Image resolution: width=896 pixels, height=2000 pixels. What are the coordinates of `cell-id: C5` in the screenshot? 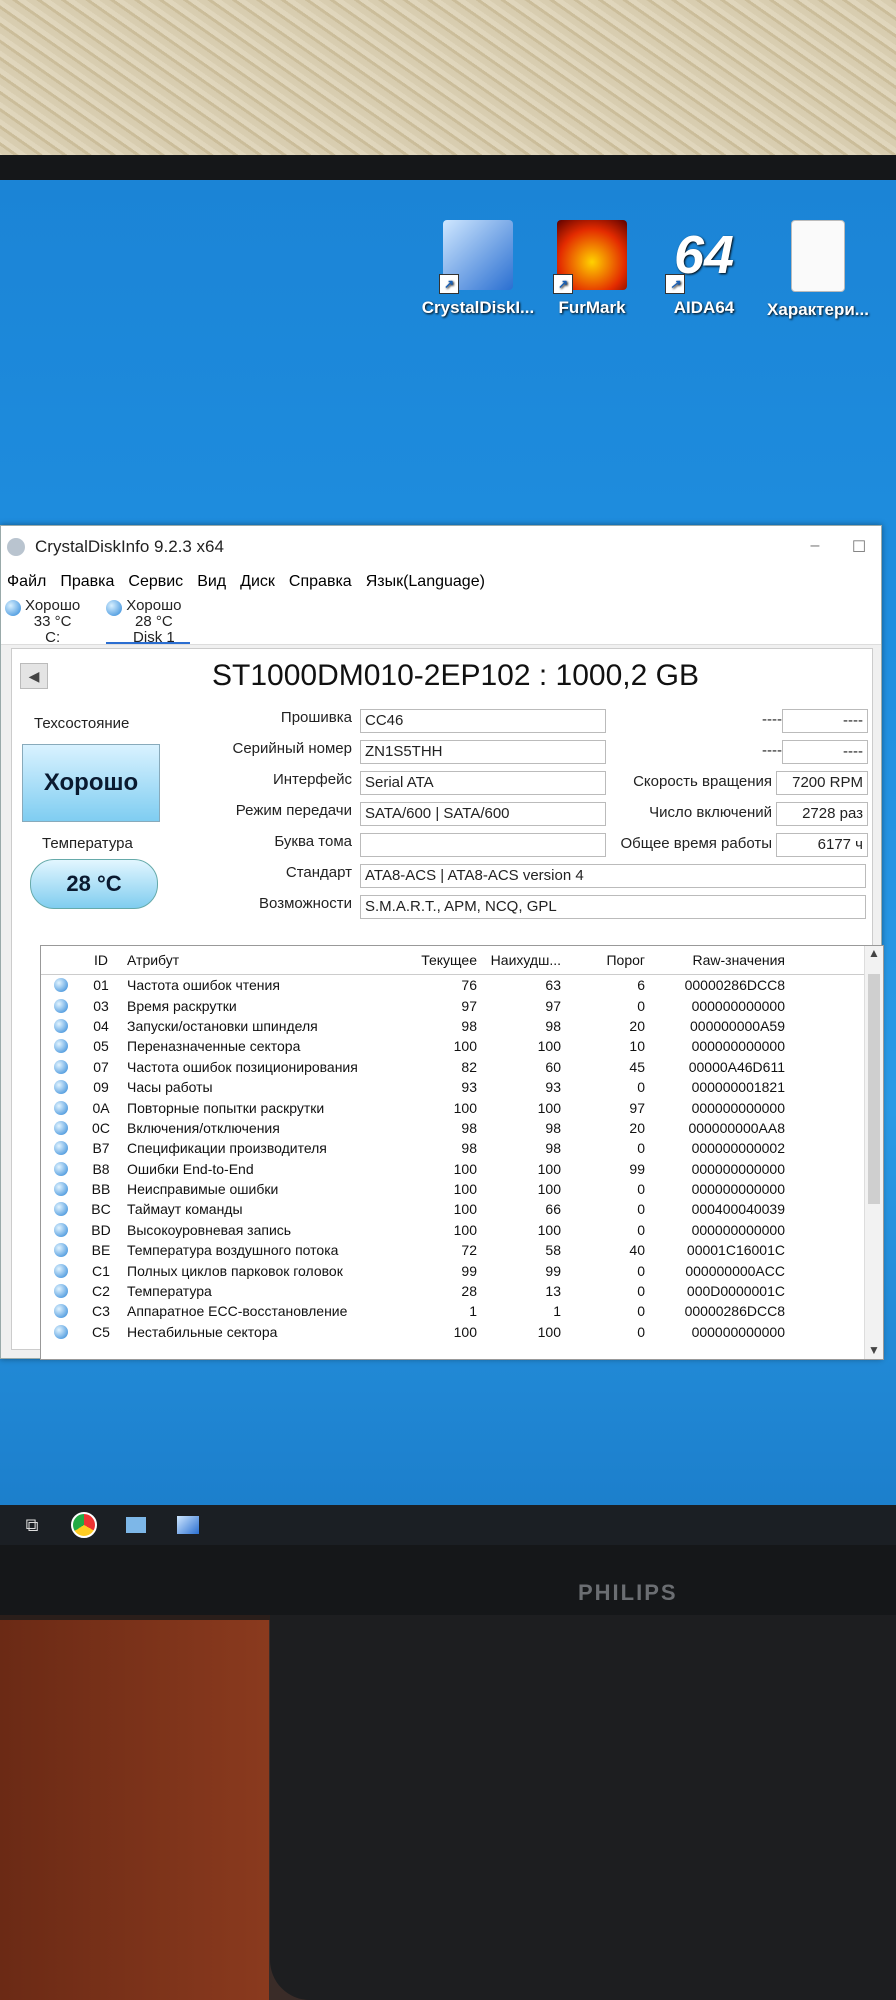 It's located at (101, 1331).